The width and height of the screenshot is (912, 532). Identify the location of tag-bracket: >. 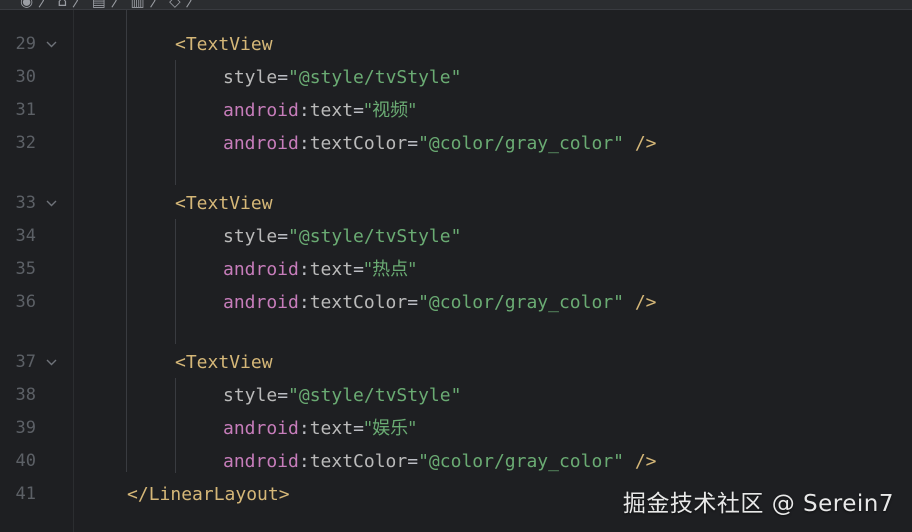
(284, 494).